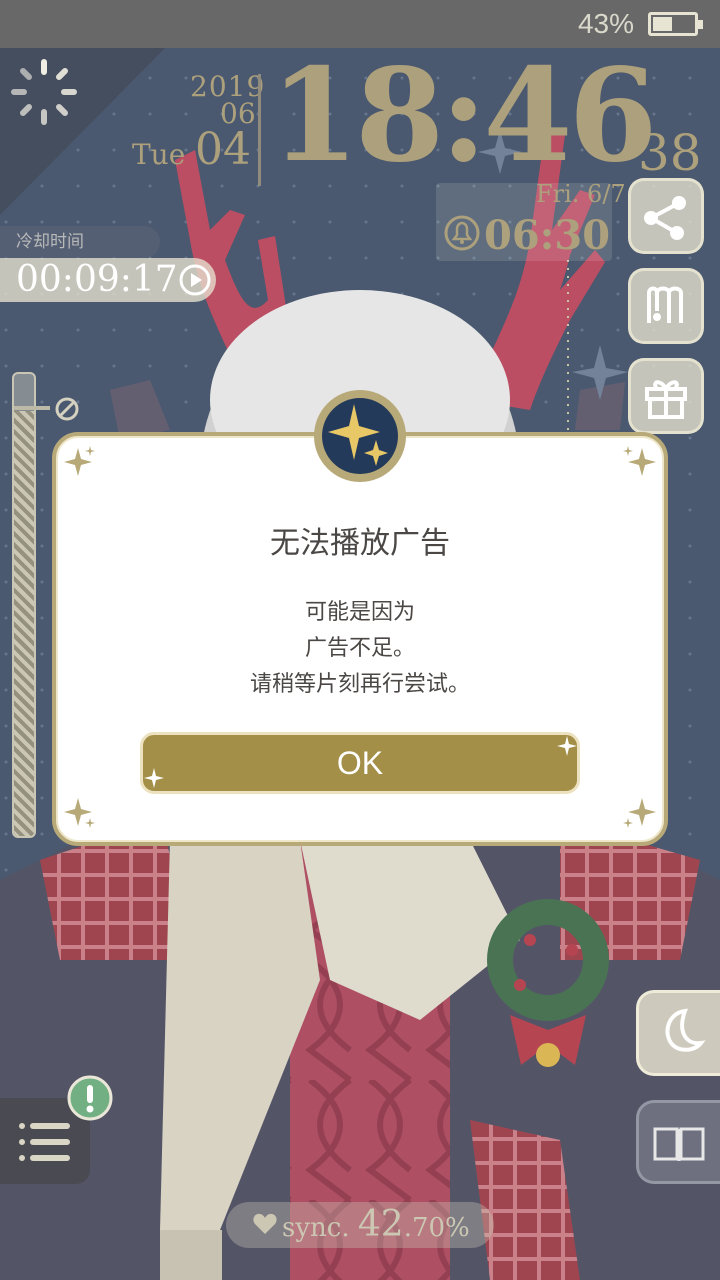 The width and height of the screenshot is (720, 1280). I want to click on dialog-message-line: 广告不足。, so click(359, 648).